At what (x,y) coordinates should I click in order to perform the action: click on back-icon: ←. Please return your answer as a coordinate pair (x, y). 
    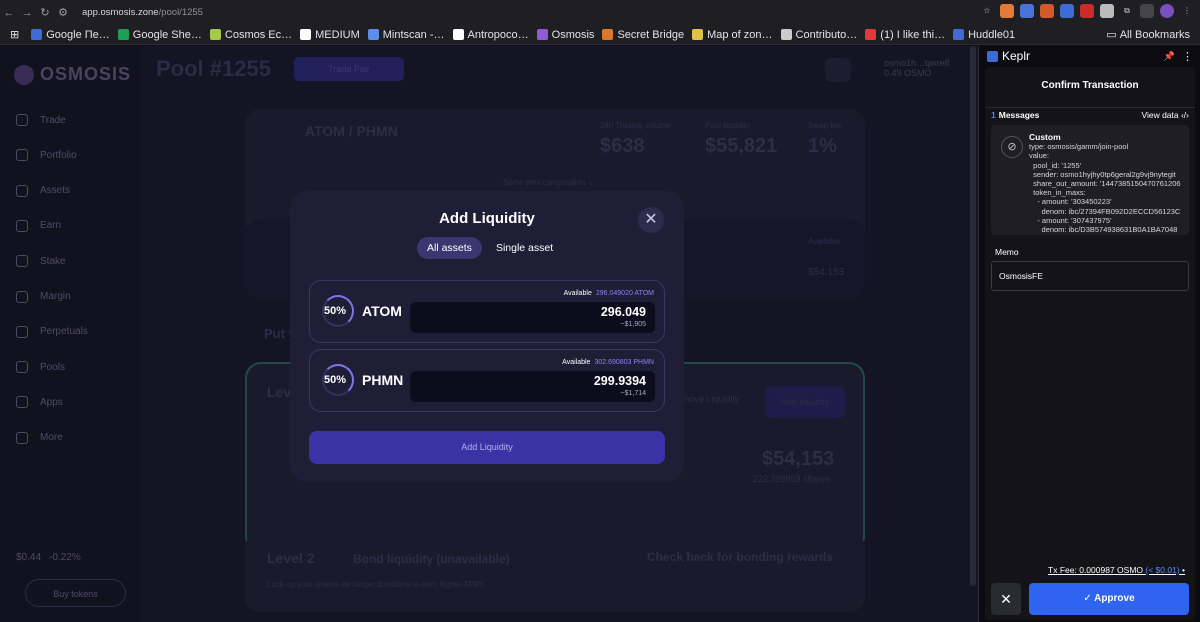
    Looking at the image, I should click on (9, 13).